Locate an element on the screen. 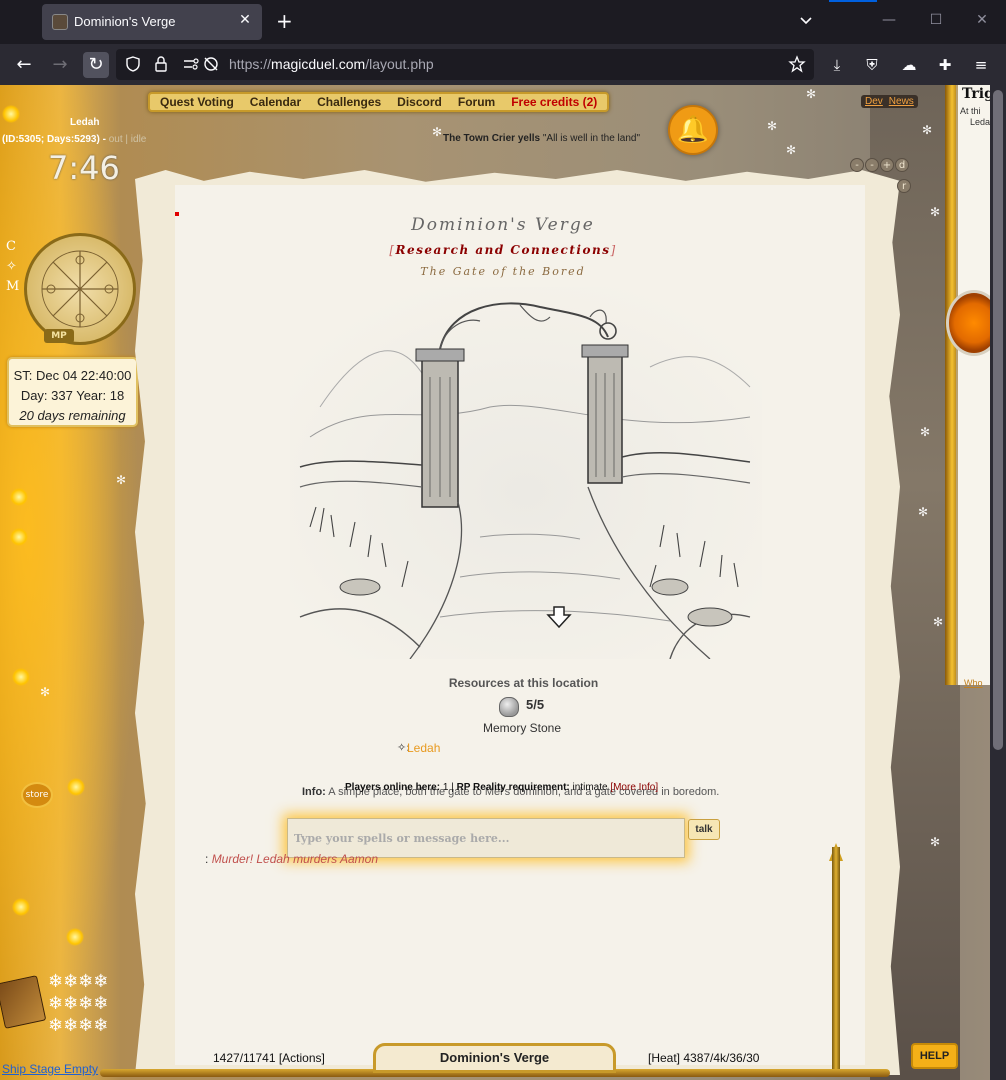 The image size is (1006, 1080). menu-forum: Forum is located at coordinates (476, 102).